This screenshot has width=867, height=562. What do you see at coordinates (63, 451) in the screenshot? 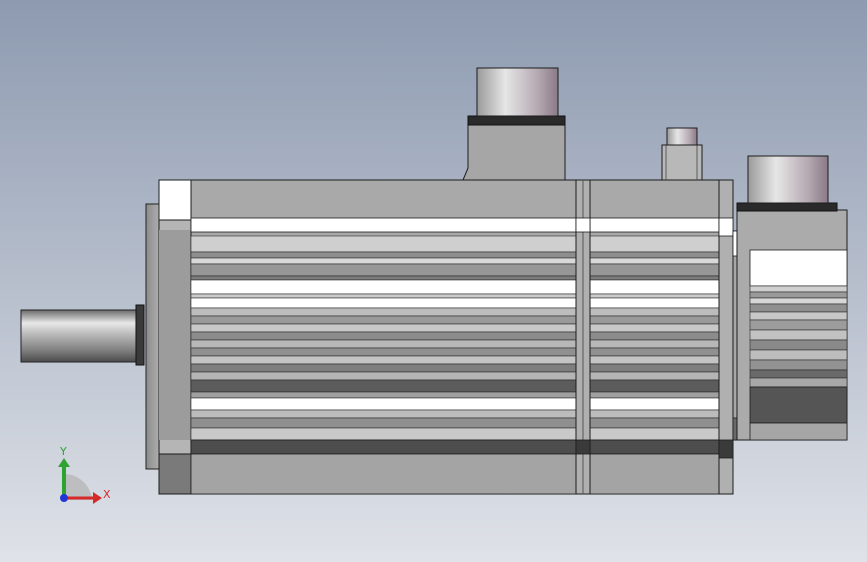
I see `y-axis-label: Y` at bounding box center [63, 451].